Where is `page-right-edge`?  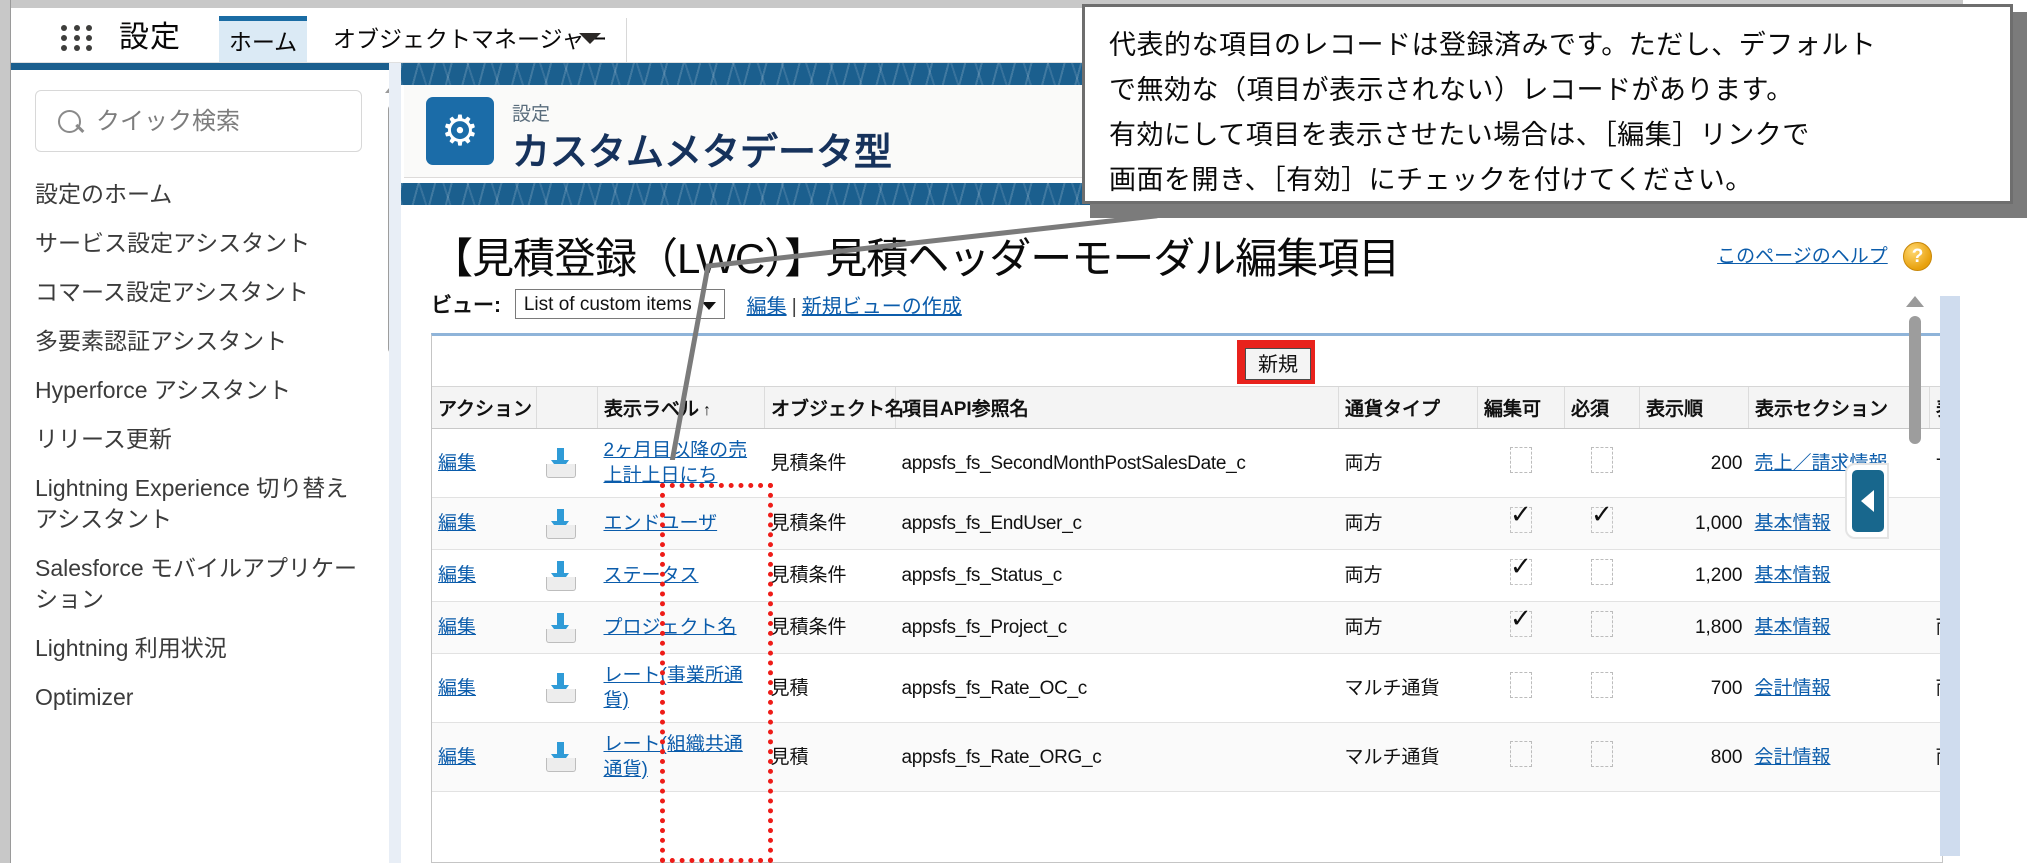 page-right-edge is located at coordinates (1950, 576).